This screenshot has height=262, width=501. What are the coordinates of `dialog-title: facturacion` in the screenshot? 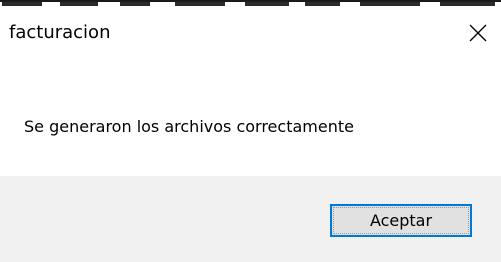 It's located at (60, 32).